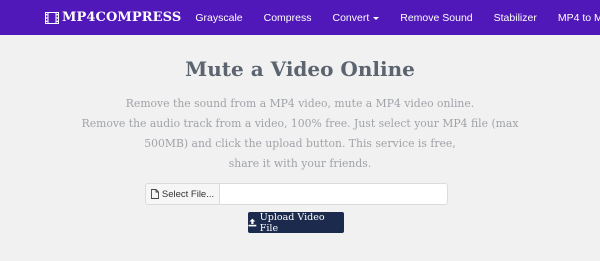 The image size is (600, 261). I want to click on upload-icon, so click(252, 222).